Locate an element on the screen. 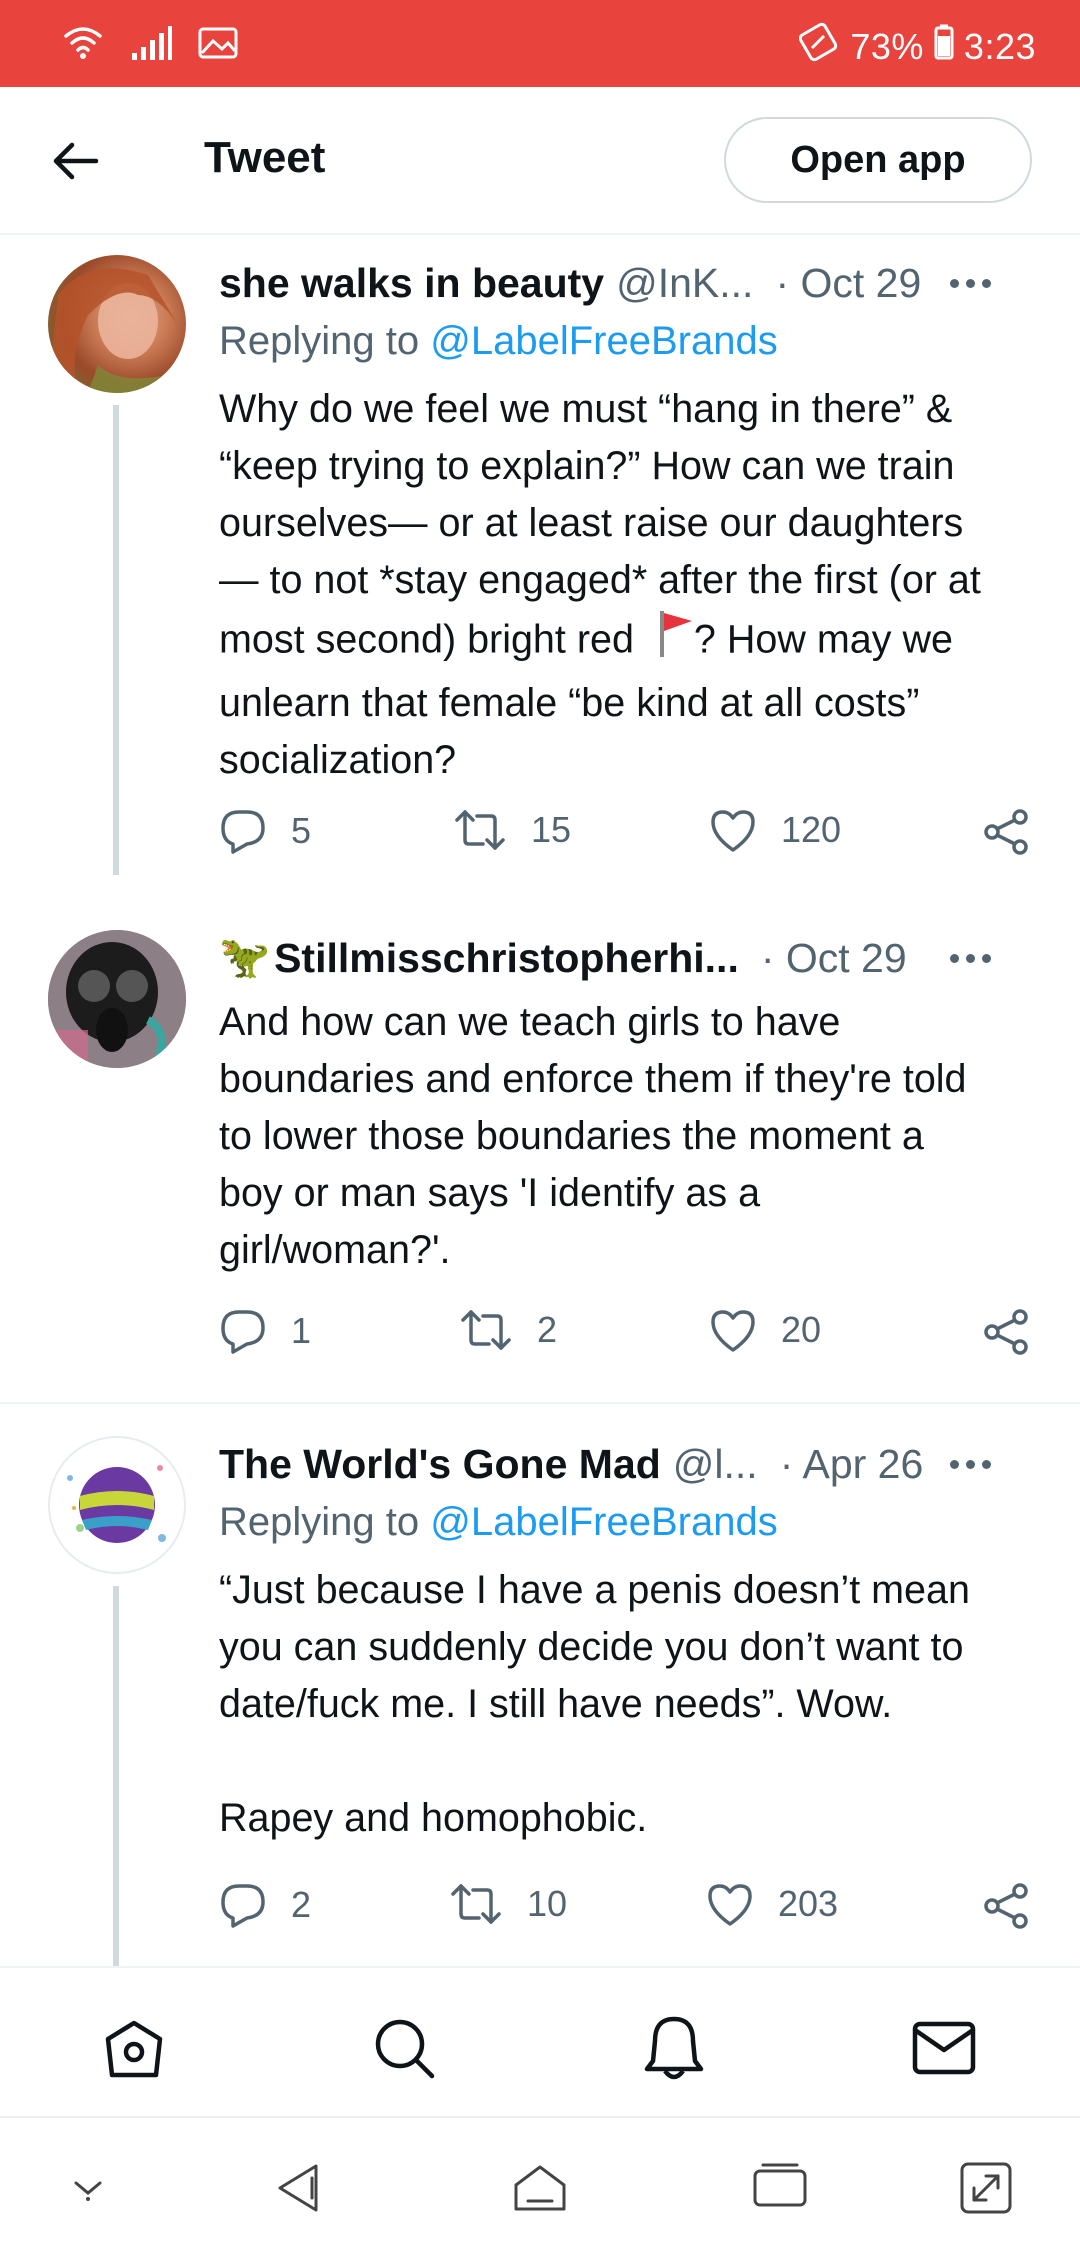 This screenshot has height=2248, width=1080. like-button: 203 is located at coordinates (772, 1904).